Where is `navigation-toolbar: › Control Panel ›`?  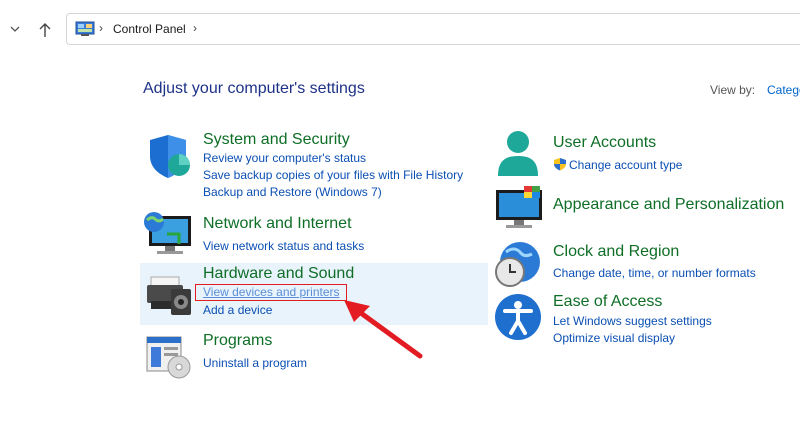 navigation-toolbar: › Control Panel › is located at coordinates (400, 30).